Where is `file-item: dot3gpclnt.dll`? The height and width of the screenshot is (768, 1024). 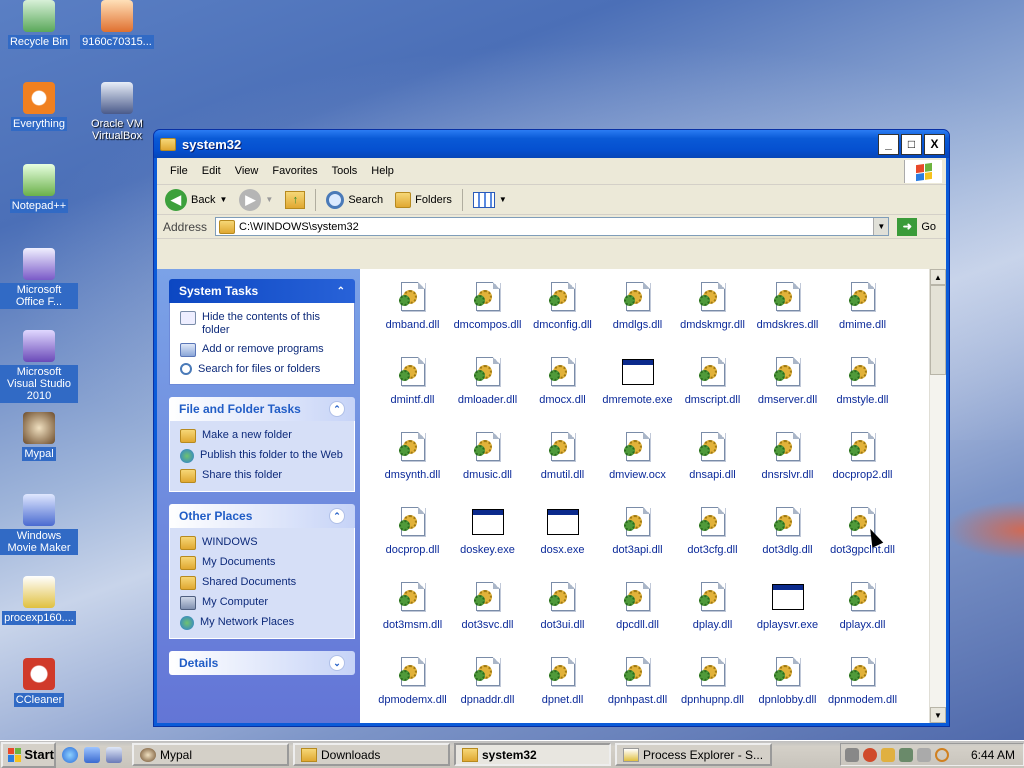
file-item: dot3gpclnt.dll is located at coordinates (862, 543).